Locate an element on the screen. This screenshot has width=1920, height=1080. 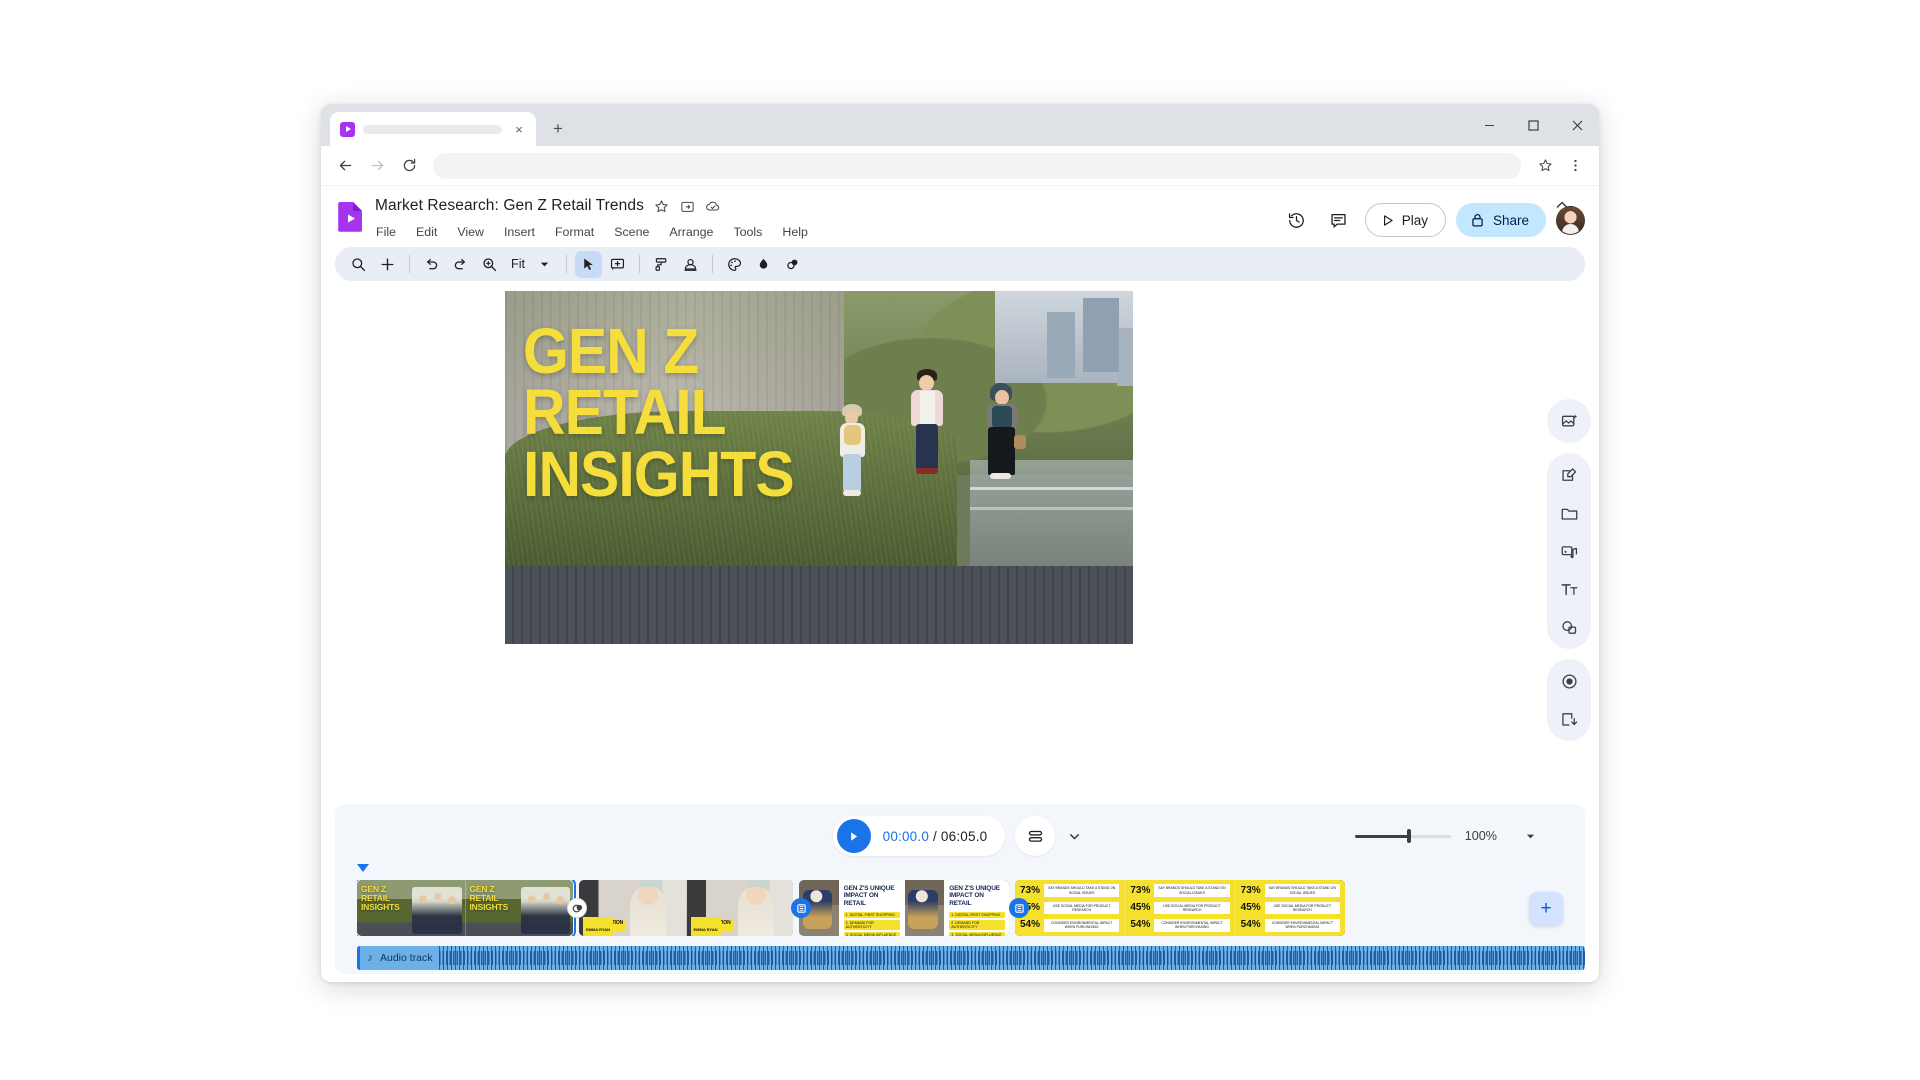
total-time: 06:05.0 is located at coordinates (964, 836).